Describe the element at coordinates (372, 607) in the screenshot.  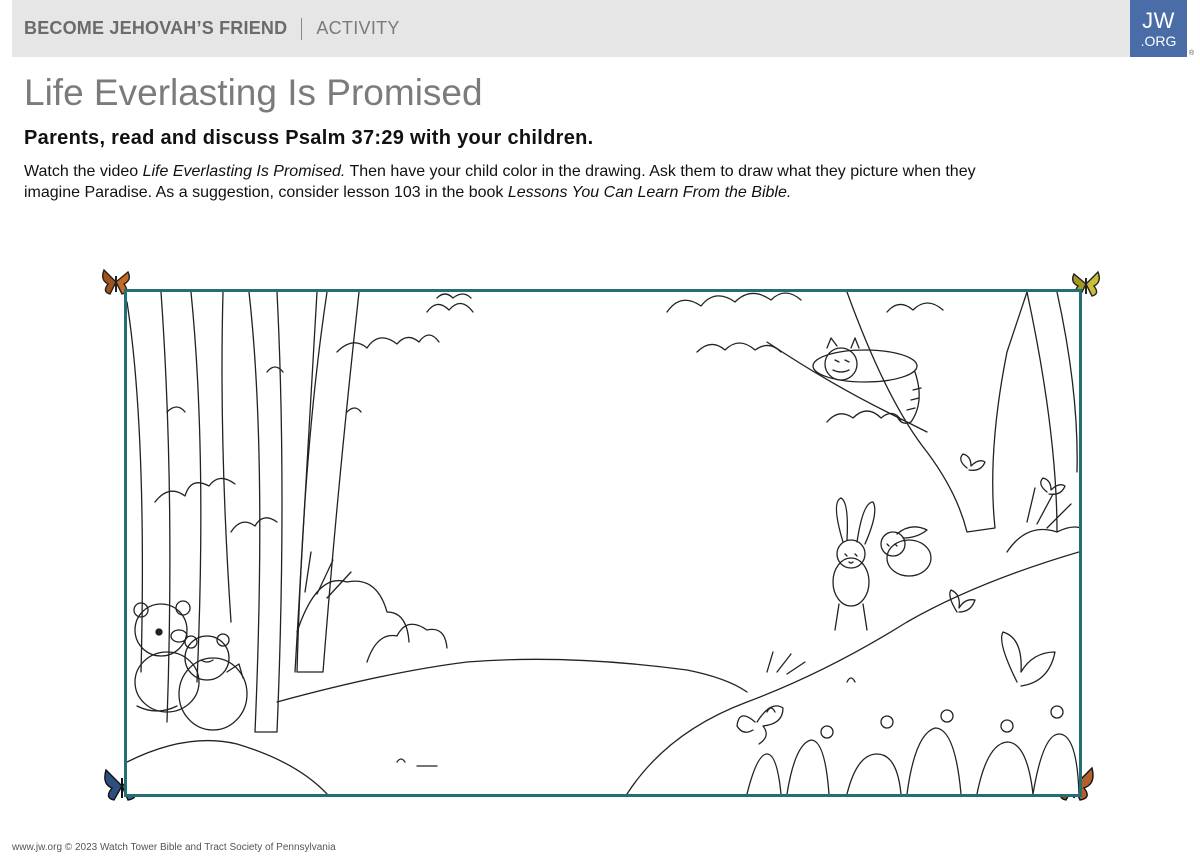
I see `left-bushes` at that location.